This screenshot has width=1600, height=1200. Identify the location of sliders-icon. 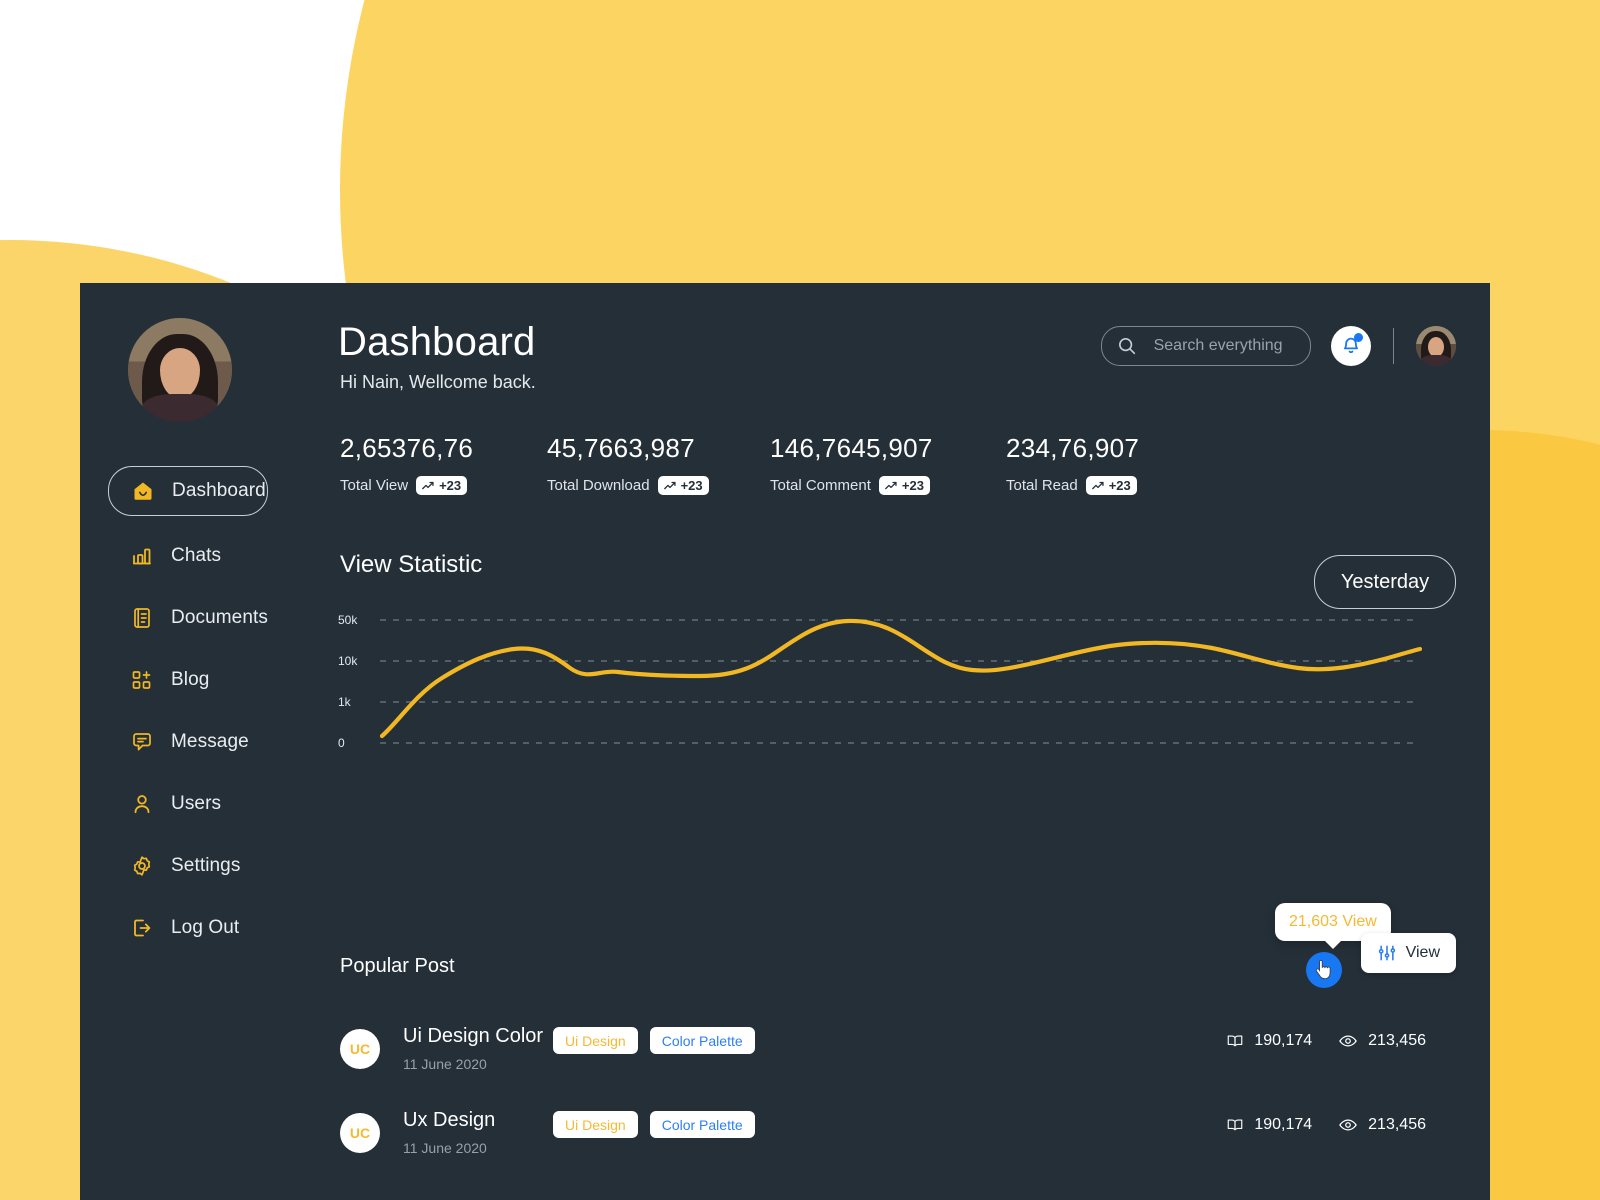
(1386, 953).